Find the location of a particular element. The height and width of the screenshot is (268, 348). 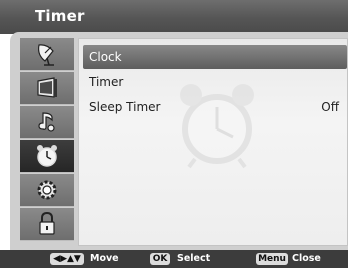

nav-arrows-key: ◀▶▲▼ is located at coordinates (67, 259).